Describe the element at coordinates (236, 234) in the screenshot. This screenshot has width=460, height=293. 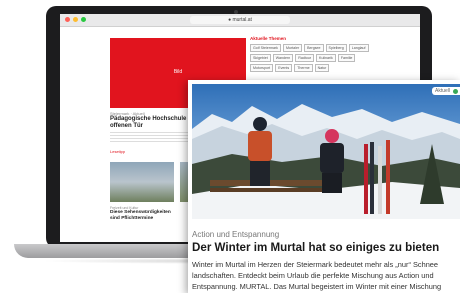
I see `card-kicker: Action und Entspannung` at that location.